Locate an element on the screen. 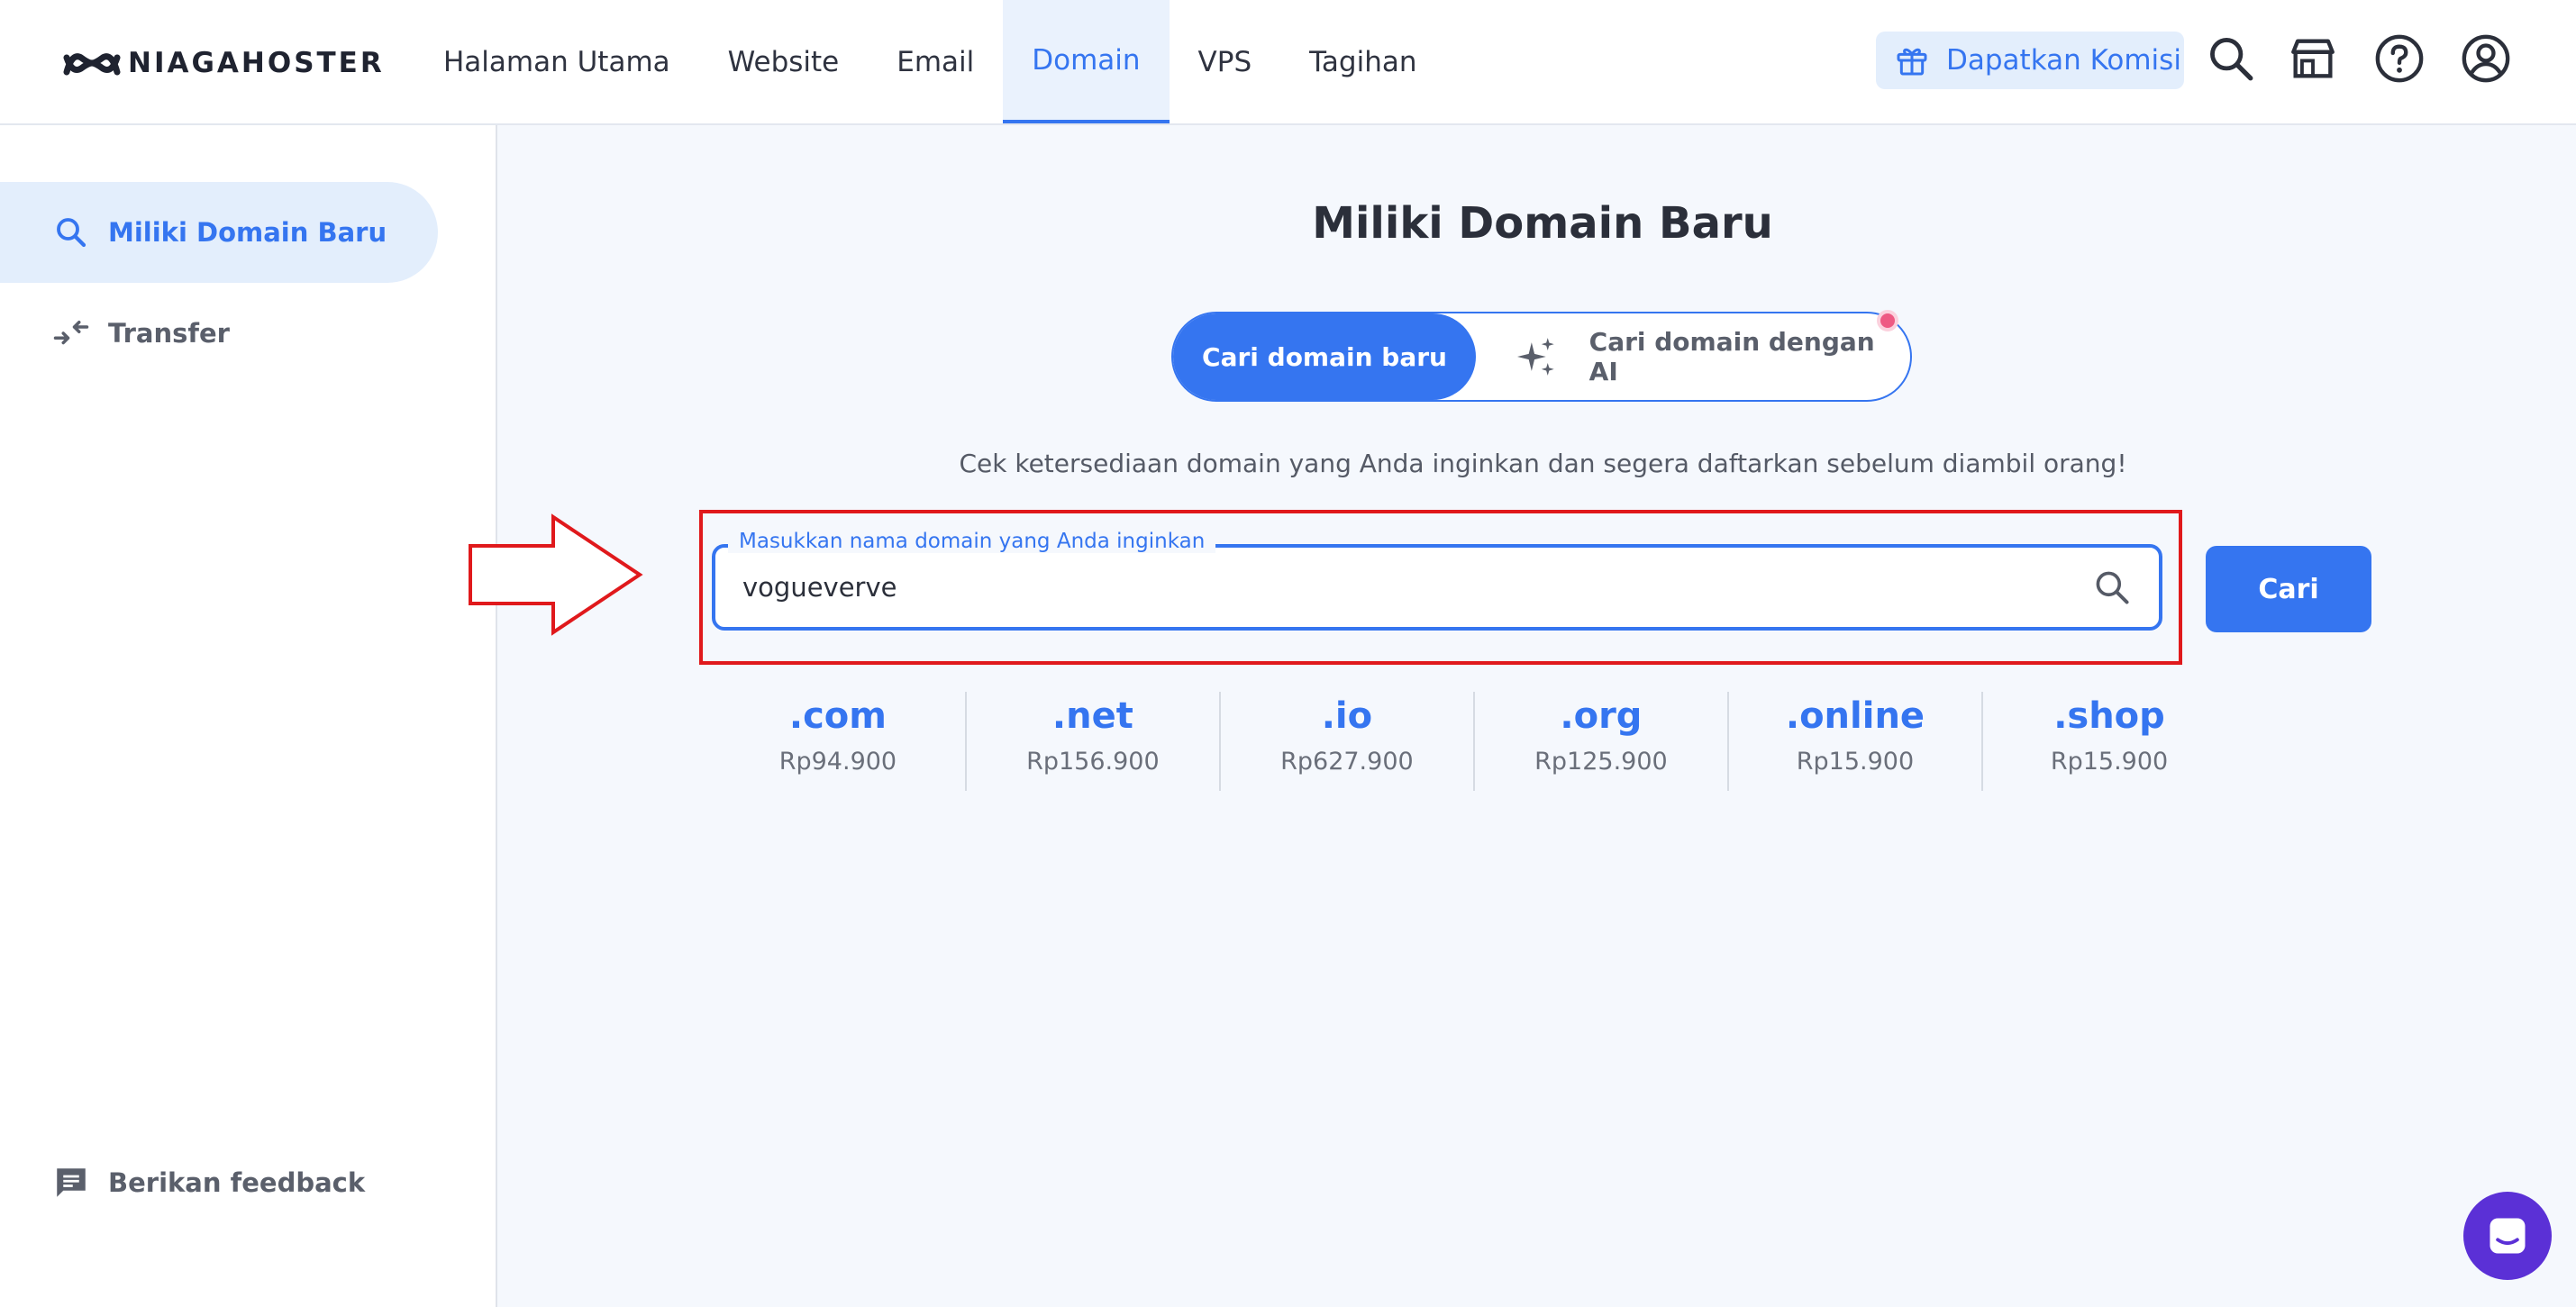 The height and width of the screenshot is (1307, 2576). search-mode-toggle: Cari domain baru Cari domain dengan AI is located at coordinates (1541, 356).